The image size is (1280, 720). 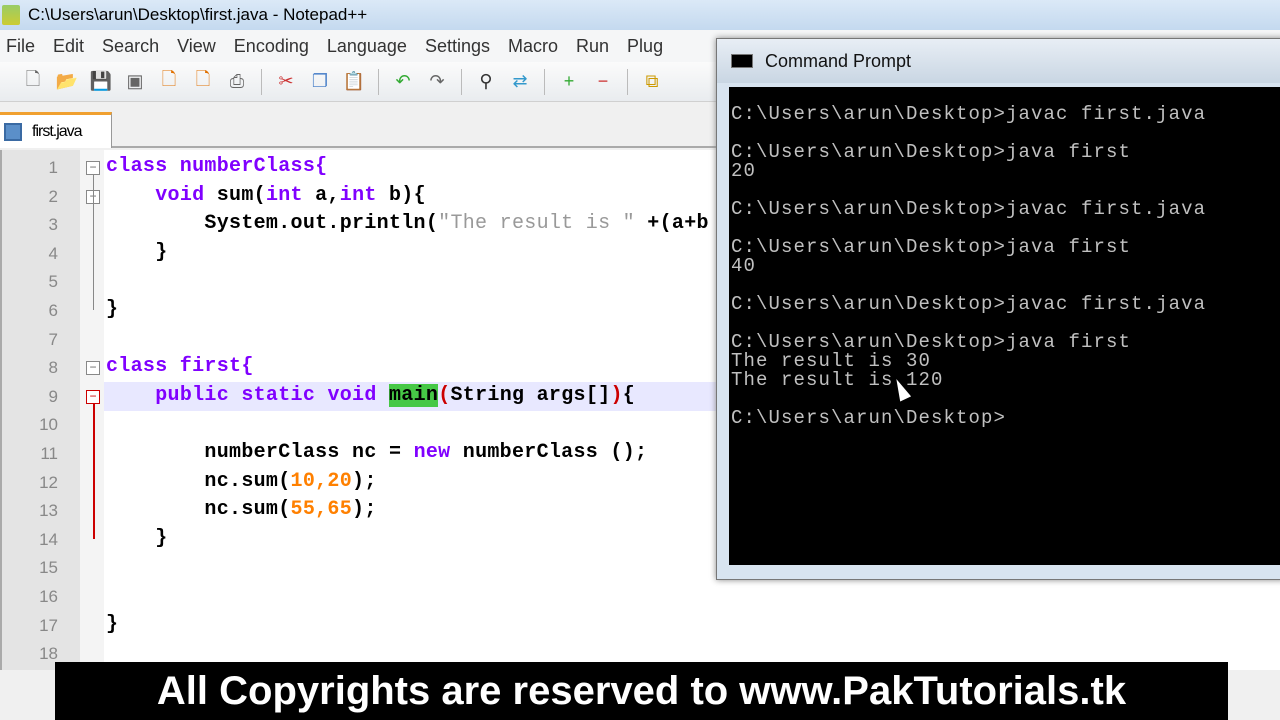 I want to click on copy-icon: ❐, so click(x=320, y=82).